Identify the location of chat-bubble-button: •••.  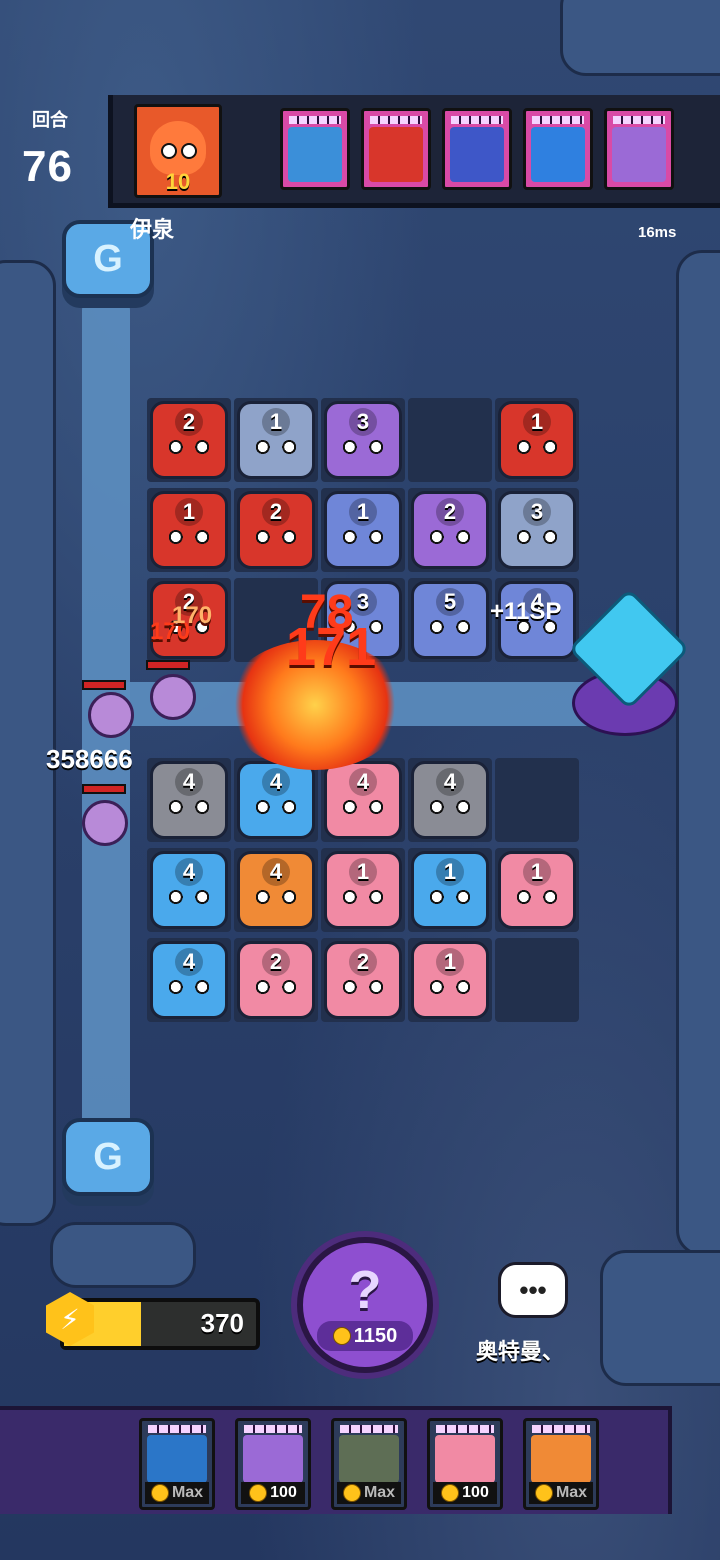
(533, 1290).